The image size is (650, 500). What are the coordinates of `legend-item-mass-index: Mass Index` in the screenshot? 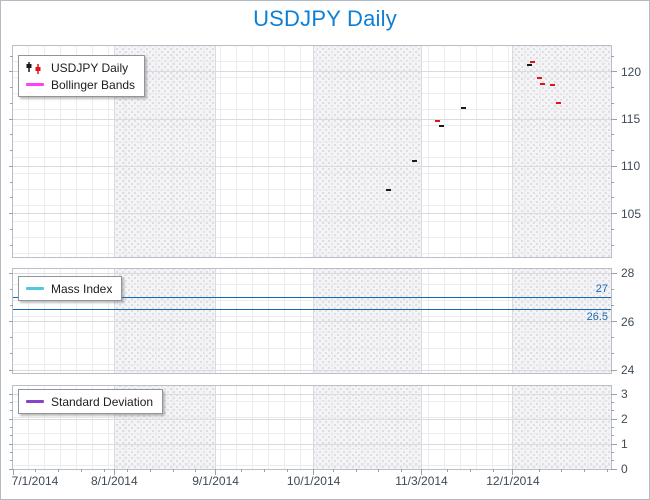 It's located at (68, 288).